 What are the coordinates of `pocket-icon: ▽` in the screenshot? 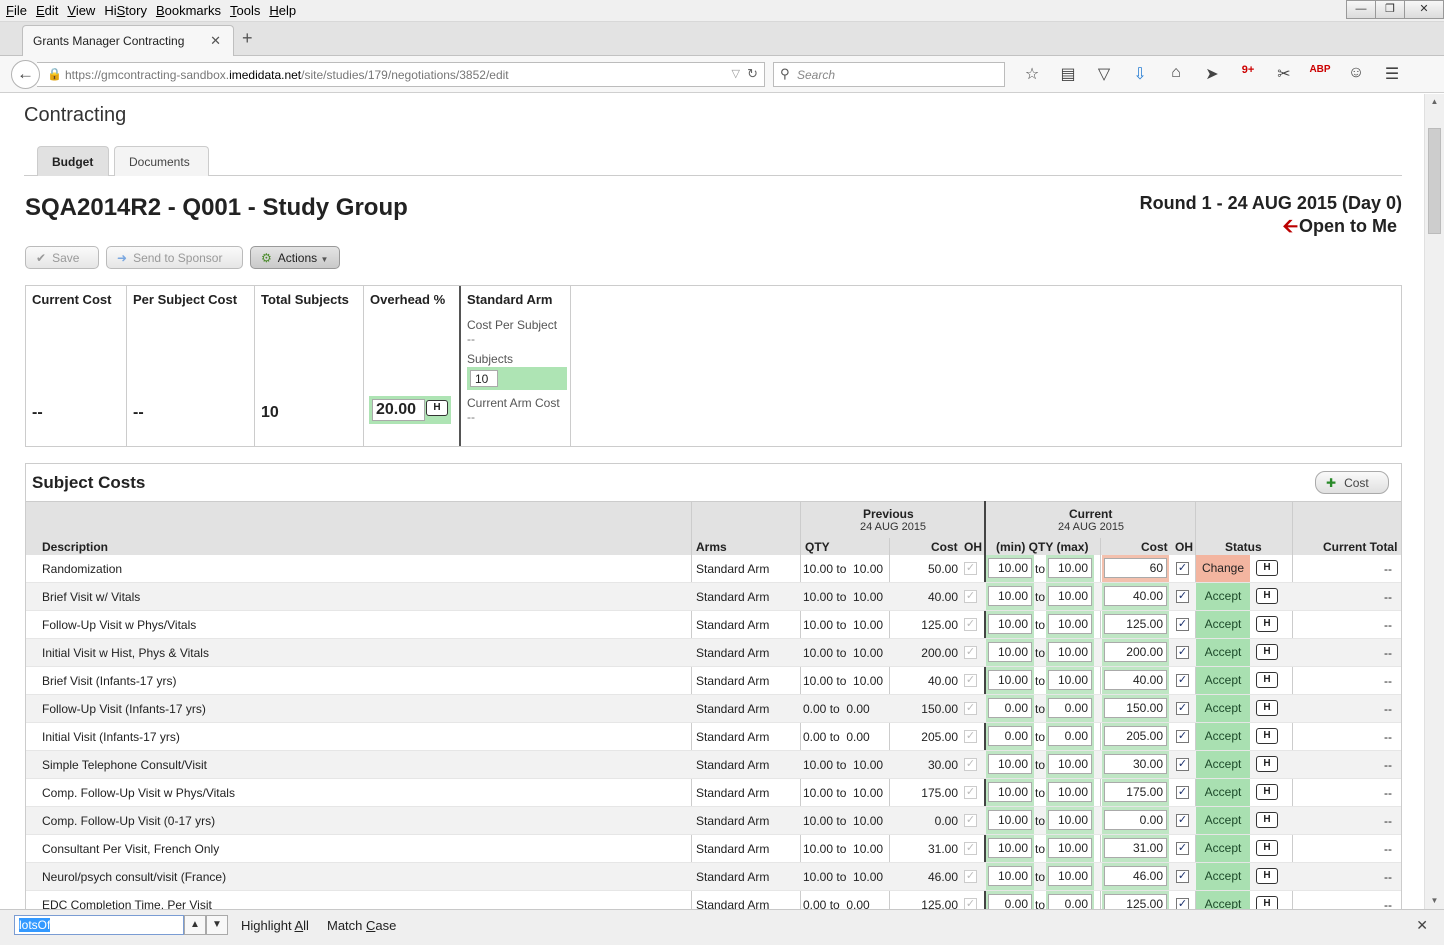 It's located at (1104, 74).